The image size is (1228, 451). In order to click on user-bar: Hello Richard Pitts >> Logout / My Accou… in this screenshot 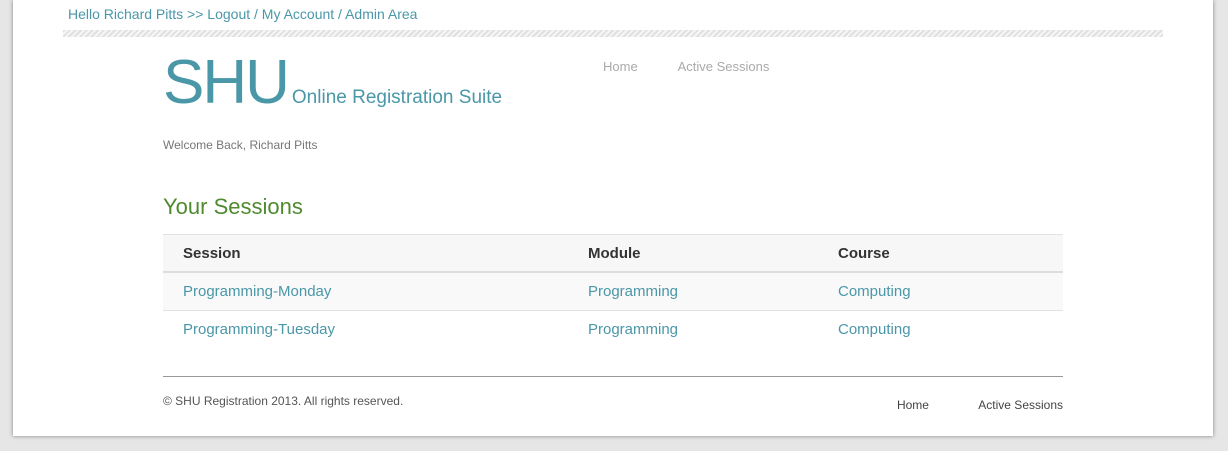, I will do `click(242, 14)`.